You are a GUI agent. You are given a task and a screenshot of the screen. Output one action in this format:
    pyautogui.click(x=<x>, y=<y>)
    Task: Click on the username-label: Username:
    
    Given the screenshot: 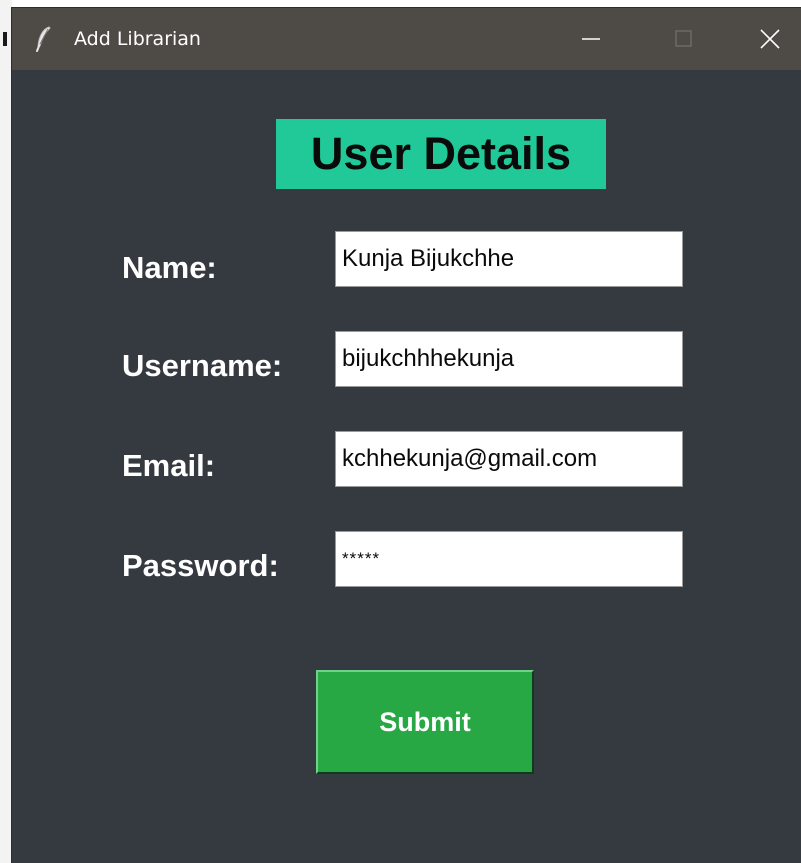 What is the action you would take?
    pyautogui.click(x=202, y=365)
    